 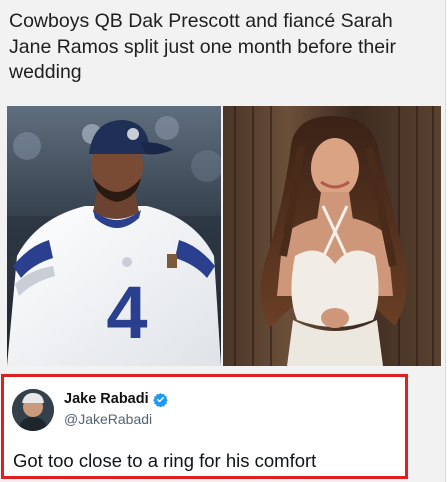 I want to click on user-handle: @JakeRabadi, so click(x=108, y=419).